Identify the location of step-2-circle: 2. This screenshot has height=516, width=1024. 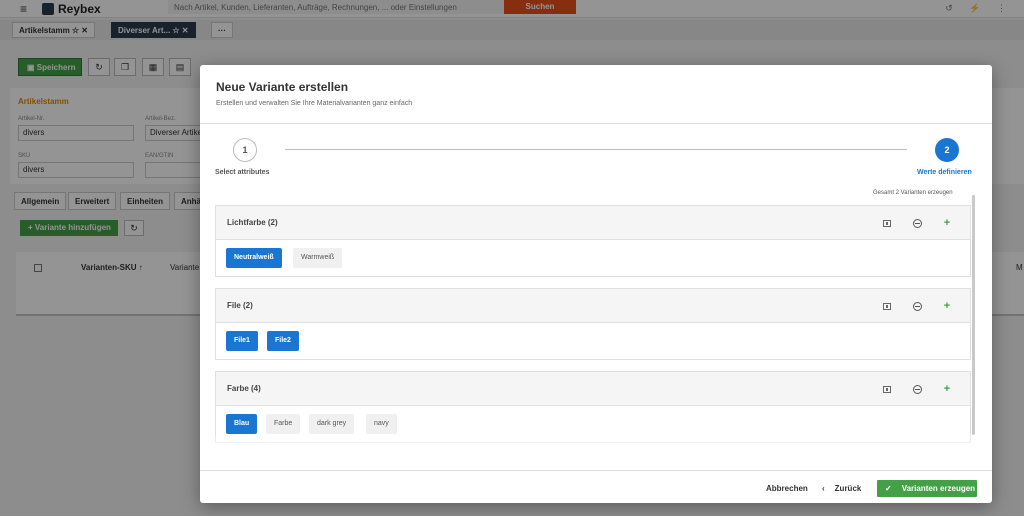
(947, 150).